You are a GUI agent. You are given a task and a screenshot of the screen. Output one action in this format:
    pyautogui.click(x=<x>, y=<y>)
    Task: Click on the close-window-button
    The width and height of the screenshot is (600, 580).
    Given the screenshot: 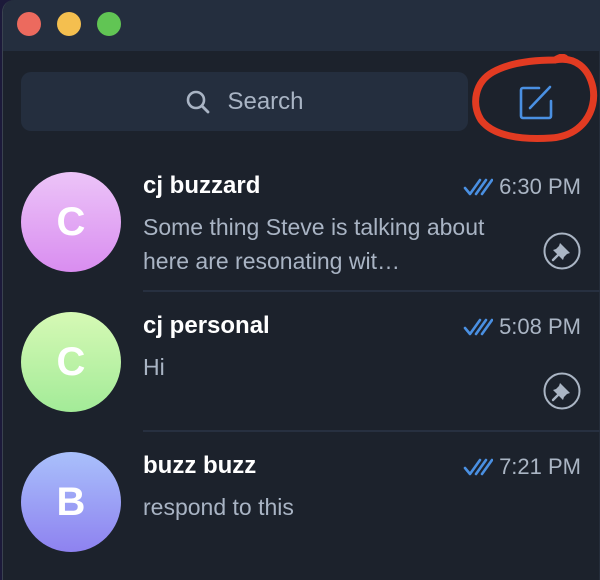 What is the action you would take?
    pyautogui.click(x=29, y=24)
    